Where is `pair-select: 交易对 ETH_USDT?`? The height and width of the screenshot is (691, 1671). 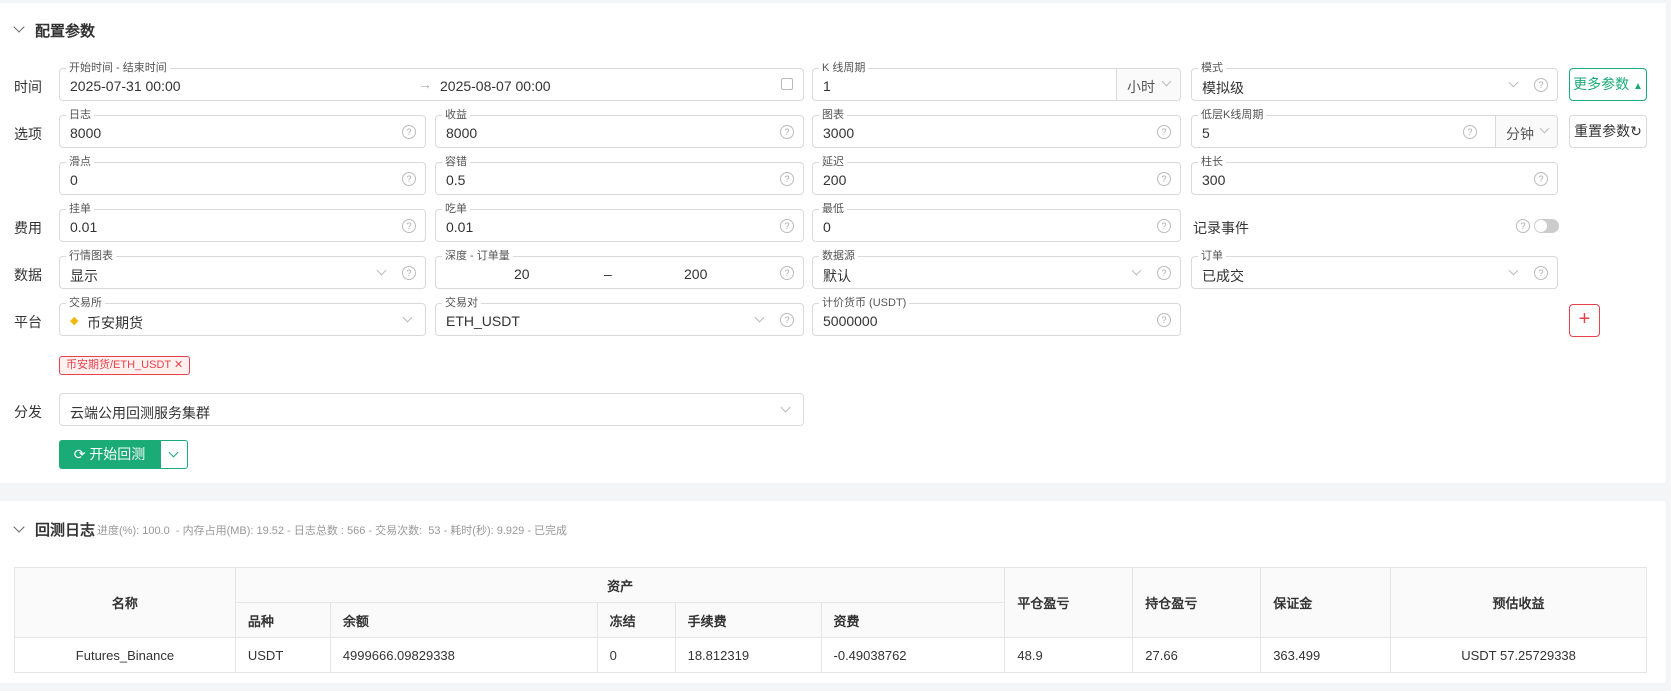 pair-select: 交易对 ETH_USDT? is located at coordinates (619, 316).